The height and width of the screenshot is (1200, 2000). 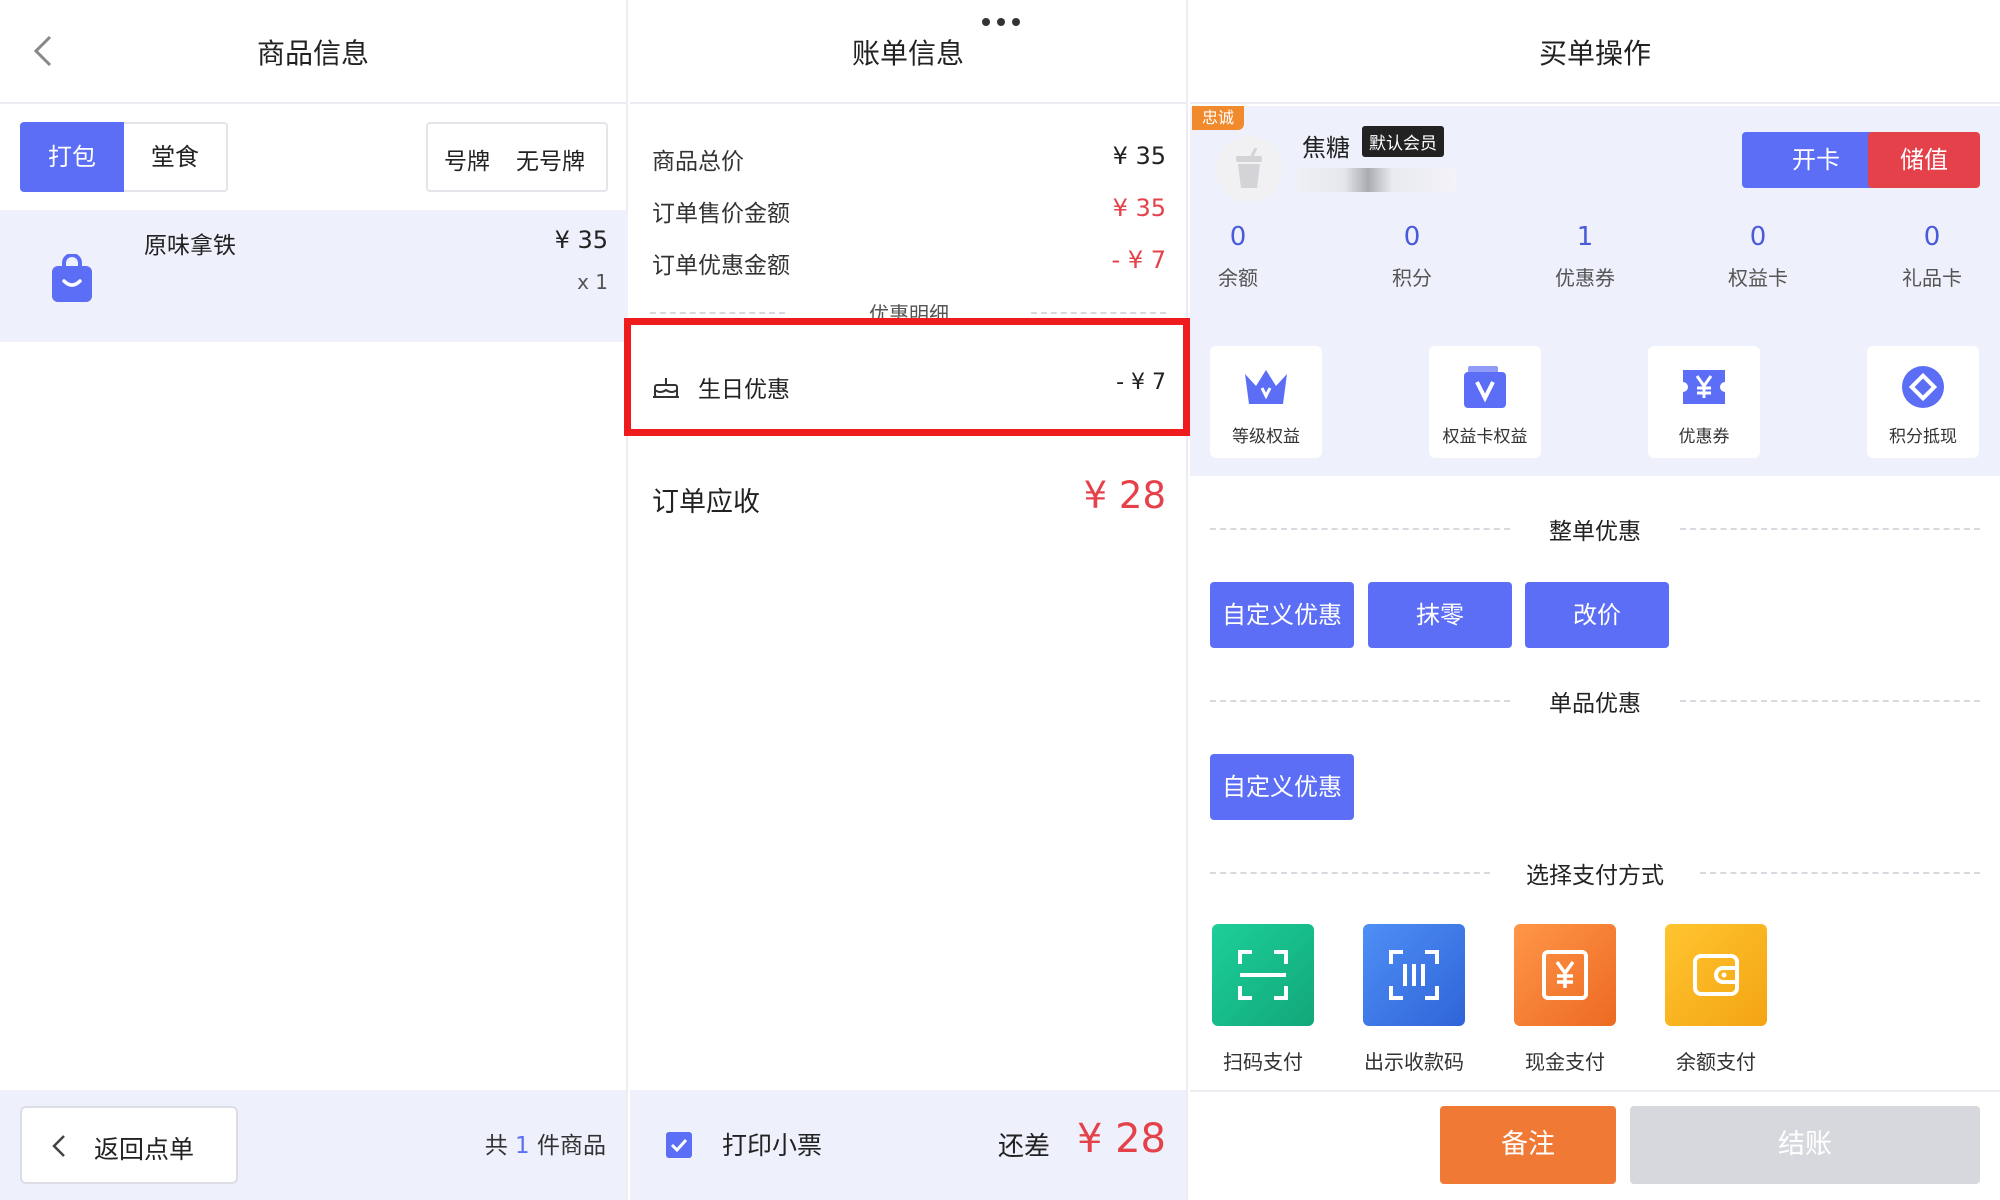 I want to click on balance-value: ¥ 28, so click(x=1121, y=1139).